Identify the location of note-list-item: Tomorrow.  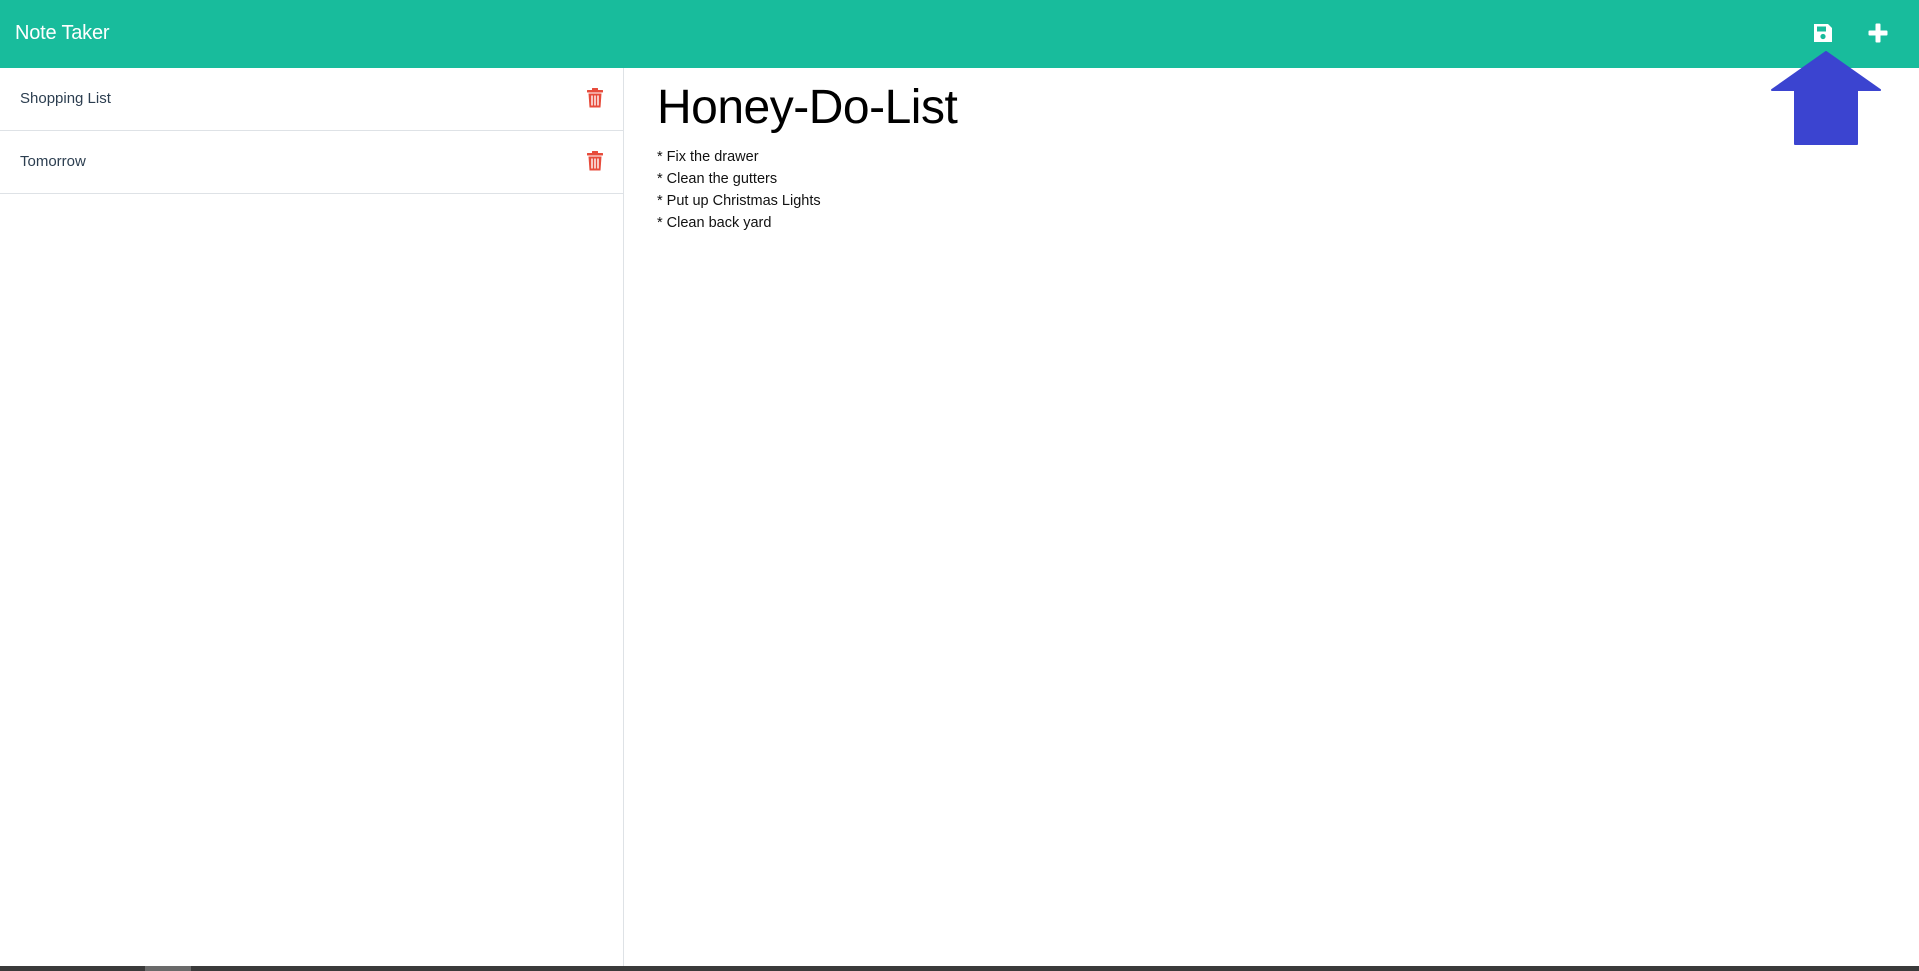
(311, 162).